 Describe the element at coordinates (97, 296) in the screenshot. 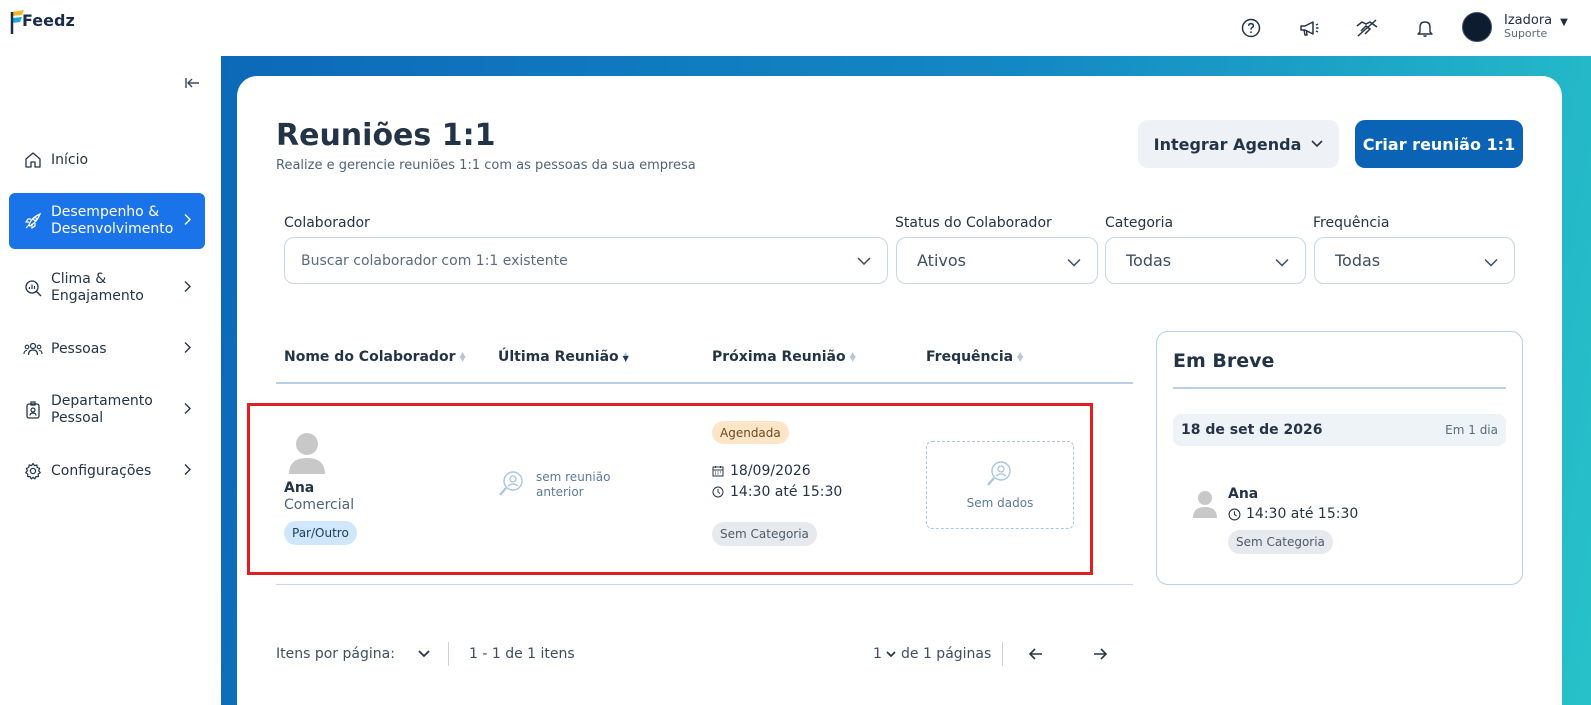

I see `sidebar-item-label: Engajamento` at that location.